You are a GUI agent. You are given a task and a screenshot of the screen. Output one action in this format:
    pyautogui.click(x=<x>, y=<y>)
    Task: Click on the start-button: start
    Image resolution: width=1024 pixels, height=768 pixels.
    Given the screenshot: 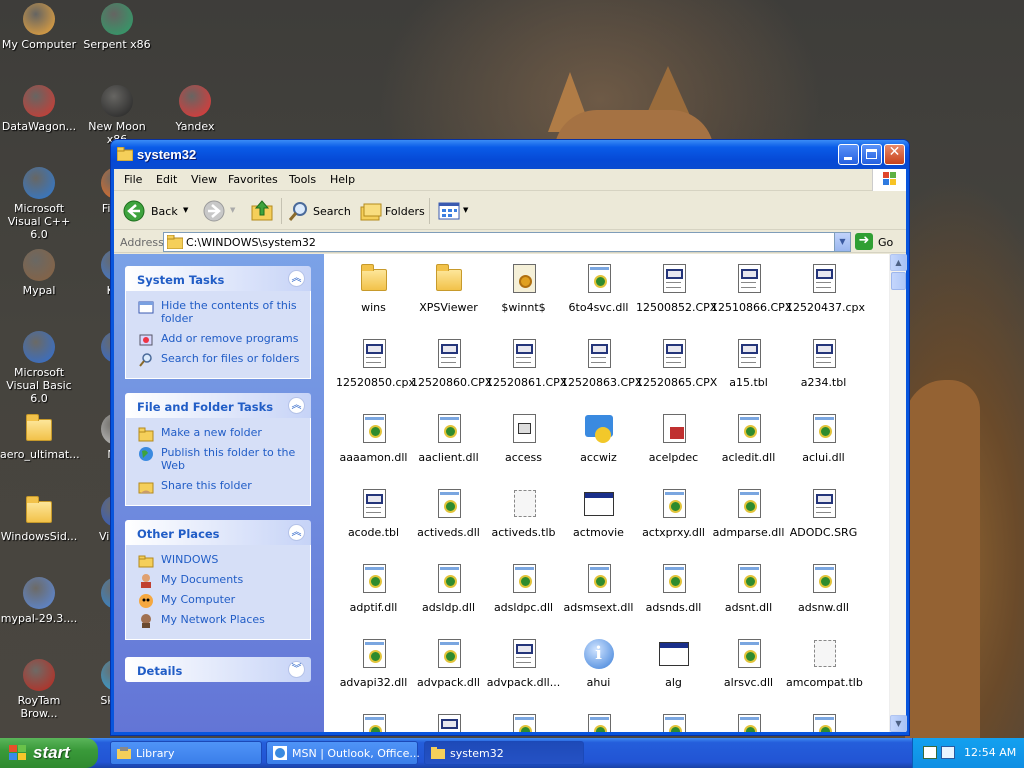 What is the action you would take?
    pyautogui.click(x=49, y=753)
    